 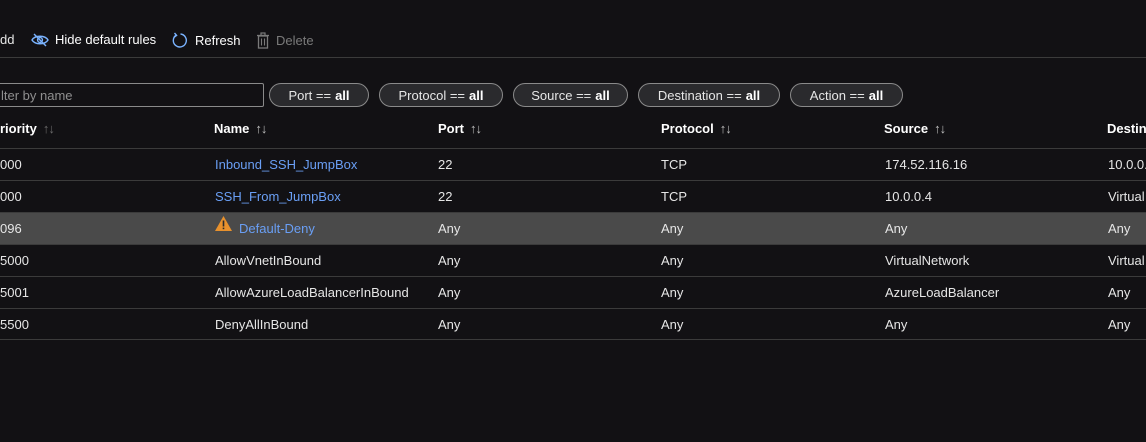 I want to click on rule-name-link: Default-Deny, so click(x=277, y=228).